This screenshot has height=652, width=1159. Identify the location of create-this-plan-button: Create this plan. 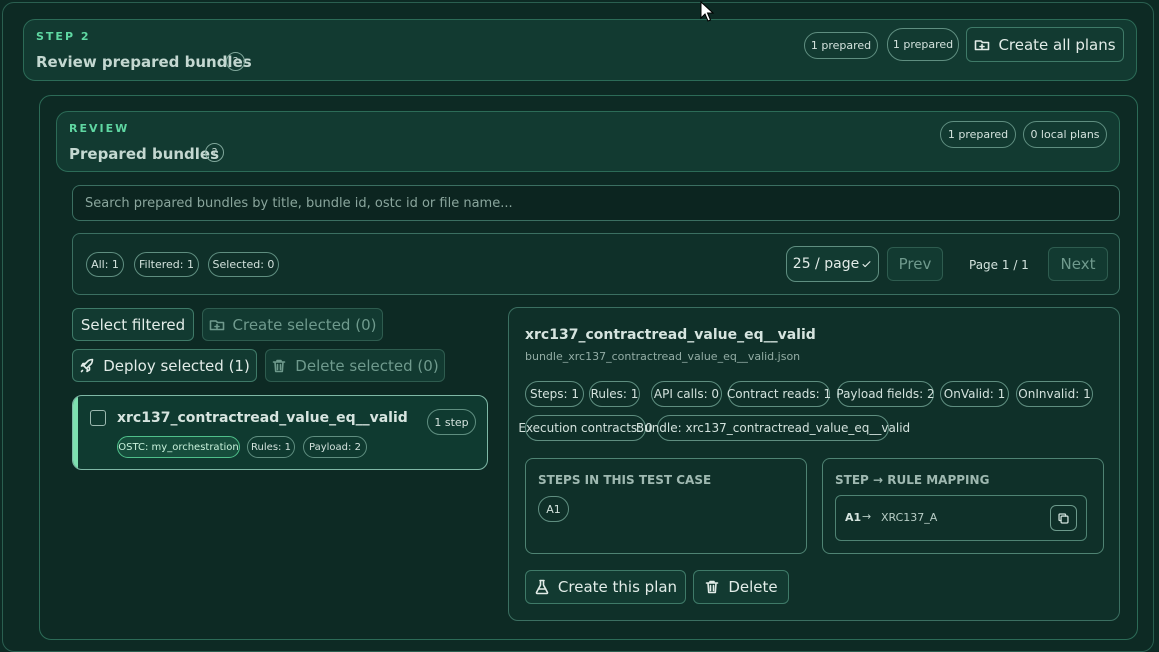
(605, 587).